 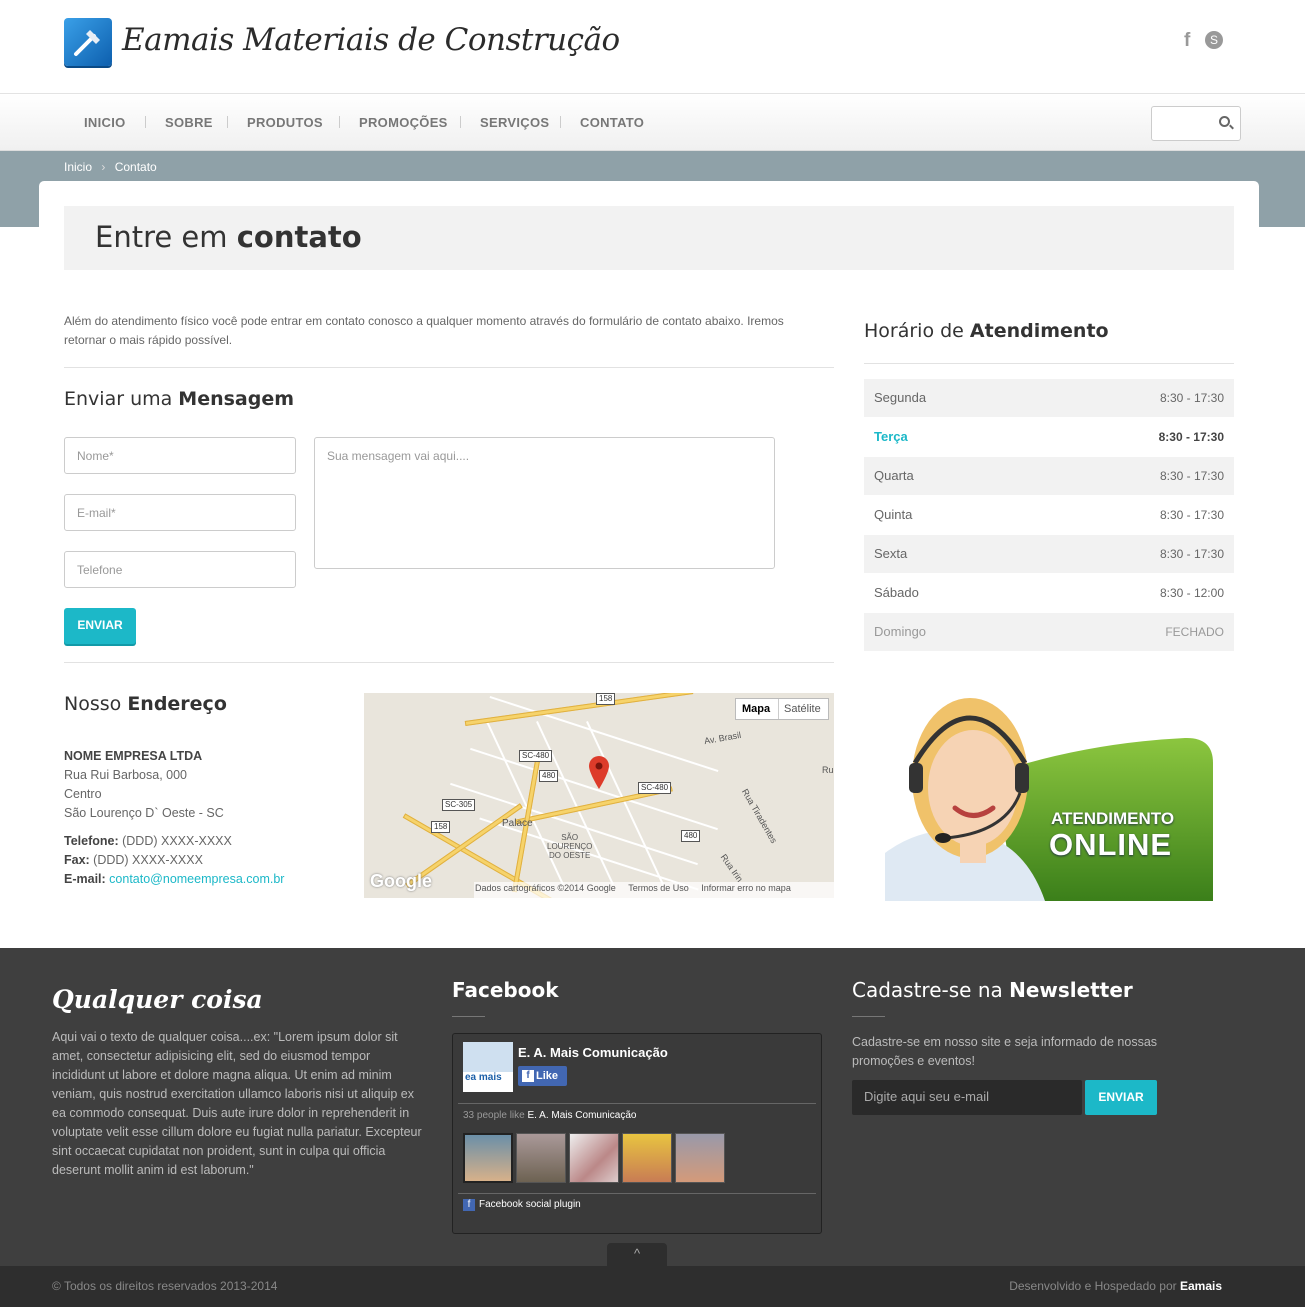 What do you see at coordinates (828, 770) in the screenshot?
I see `map-label-ru: Ru` at bounding box center [828, 770].